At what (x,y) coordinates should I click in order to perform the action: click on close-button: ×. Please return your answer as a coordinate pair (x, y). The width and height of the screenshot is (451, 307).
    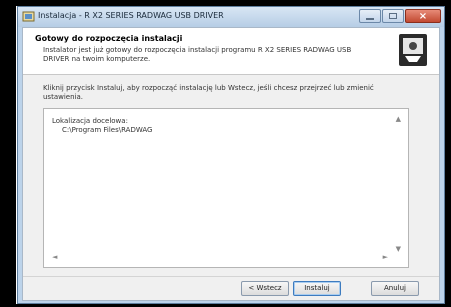
    Looking at the image, I should click on (423, 16).